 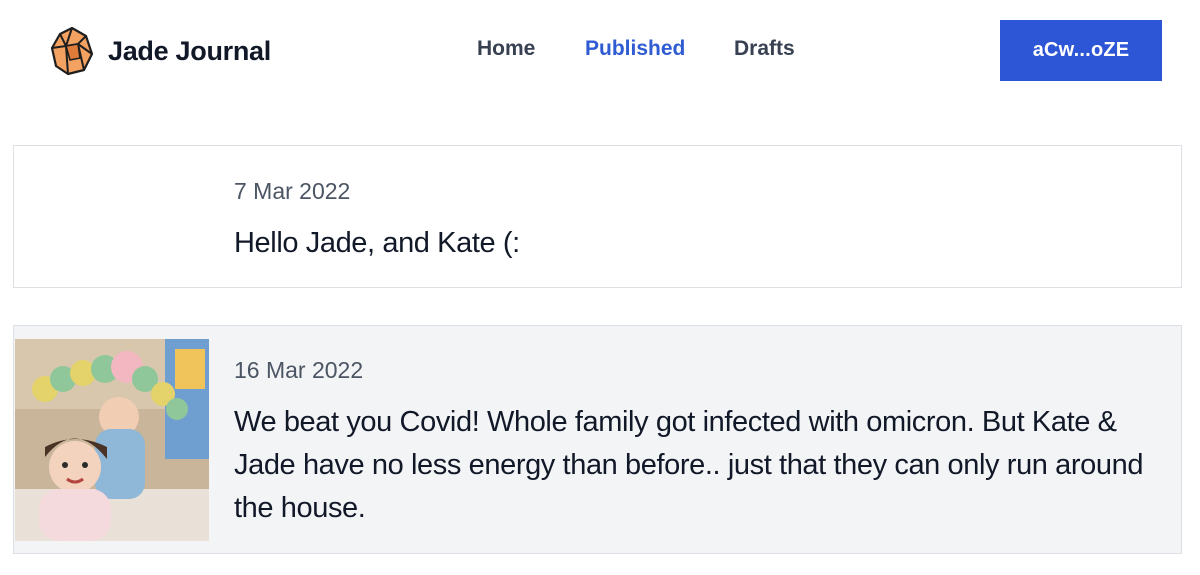 What do you see at coordinates (764, 49) in the screenshot?
I see `nav-link-drafts: Drafts` at bounding box center [764, 49].